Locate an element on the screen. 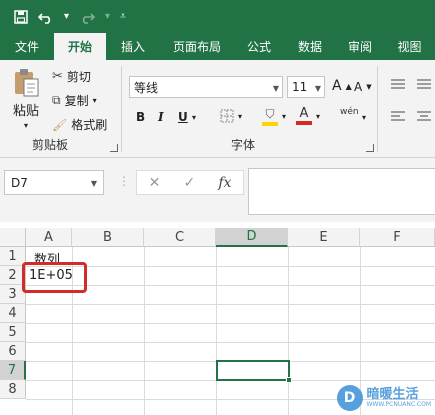 This screenshot has height=415, width=435. name-box-splitter: ⋮ is located at coordinates (124, 181).